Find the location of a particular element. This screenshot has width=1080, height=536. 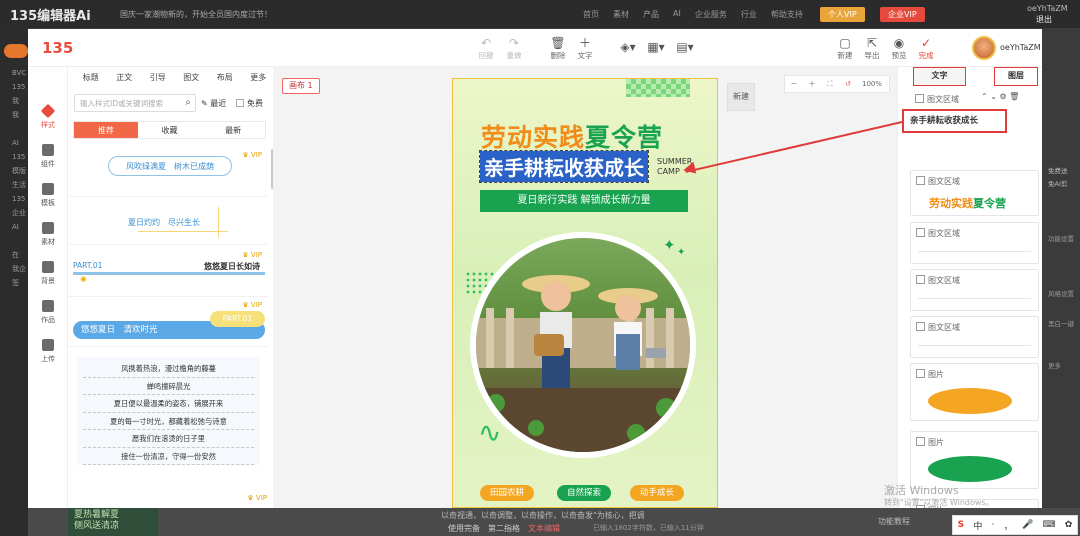

zoom-out-icon: － is located at coordinates (794, 84).